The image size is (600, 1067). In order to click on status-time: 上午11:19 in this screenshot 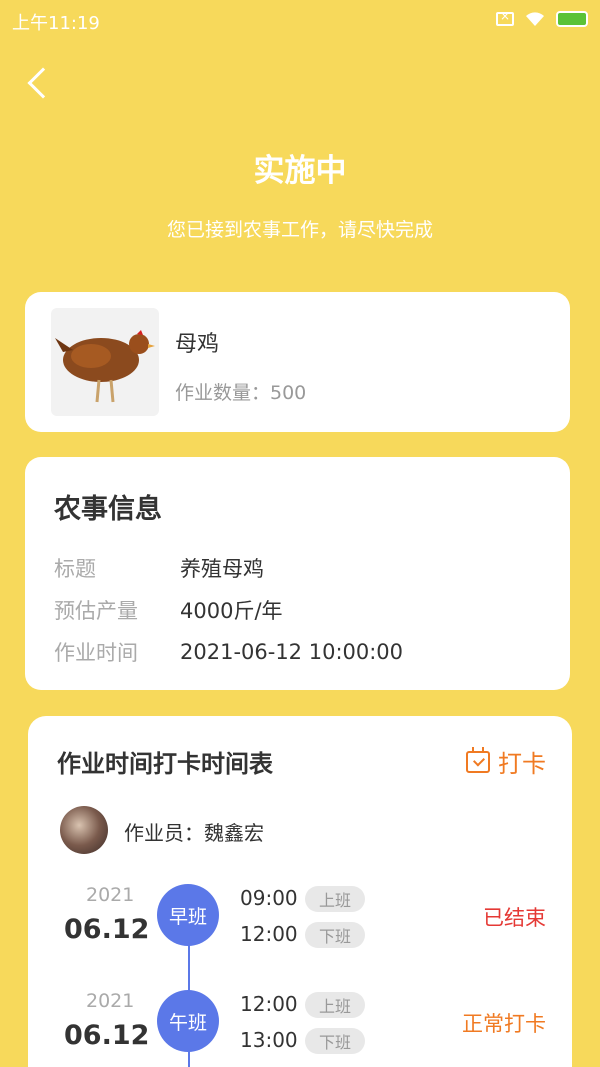, I will do `click(56, 23)`.